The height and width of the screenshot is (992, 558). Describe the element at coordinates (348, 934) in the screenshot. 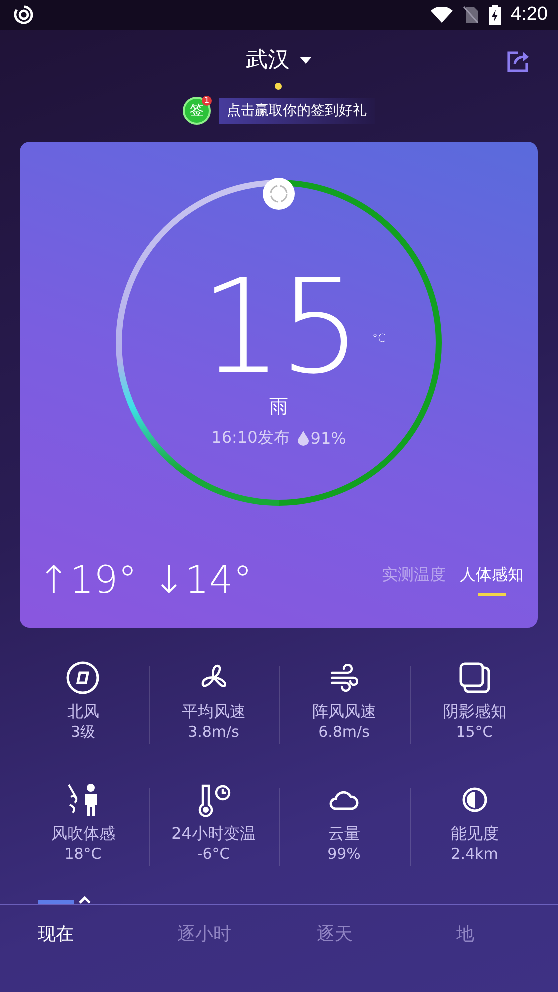

I see `bottom-tab: 逐天` at that location.